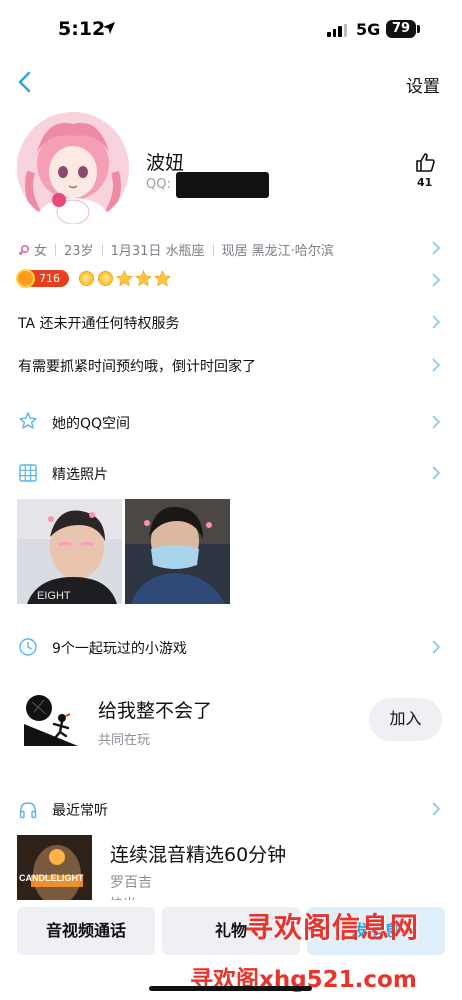  I want to click on battery-icon: 79, so click(401, 29).